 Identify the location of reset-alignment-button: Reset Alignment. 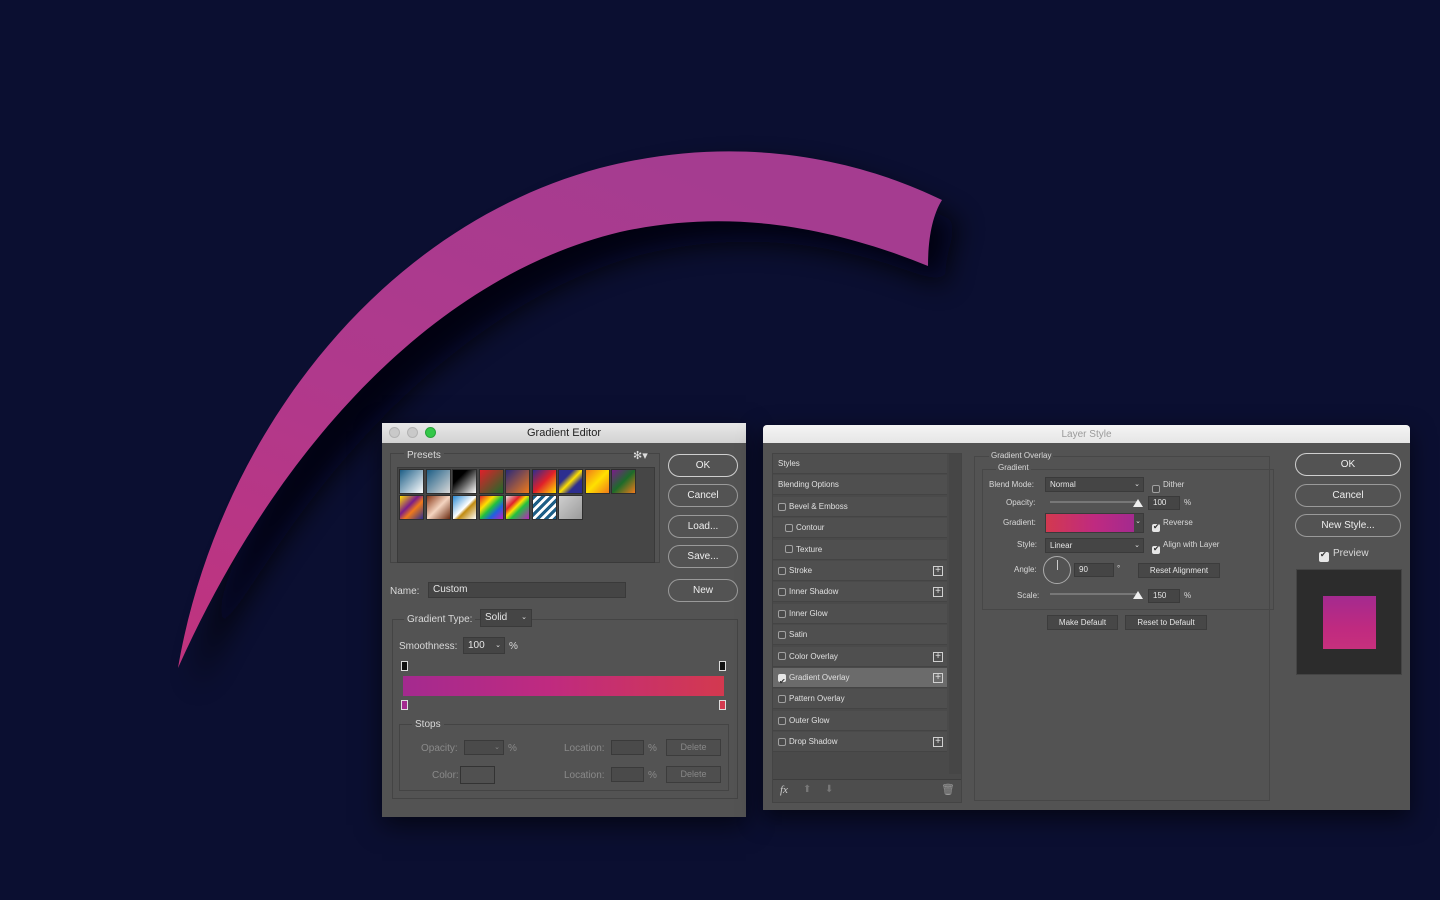
(1179, 570).